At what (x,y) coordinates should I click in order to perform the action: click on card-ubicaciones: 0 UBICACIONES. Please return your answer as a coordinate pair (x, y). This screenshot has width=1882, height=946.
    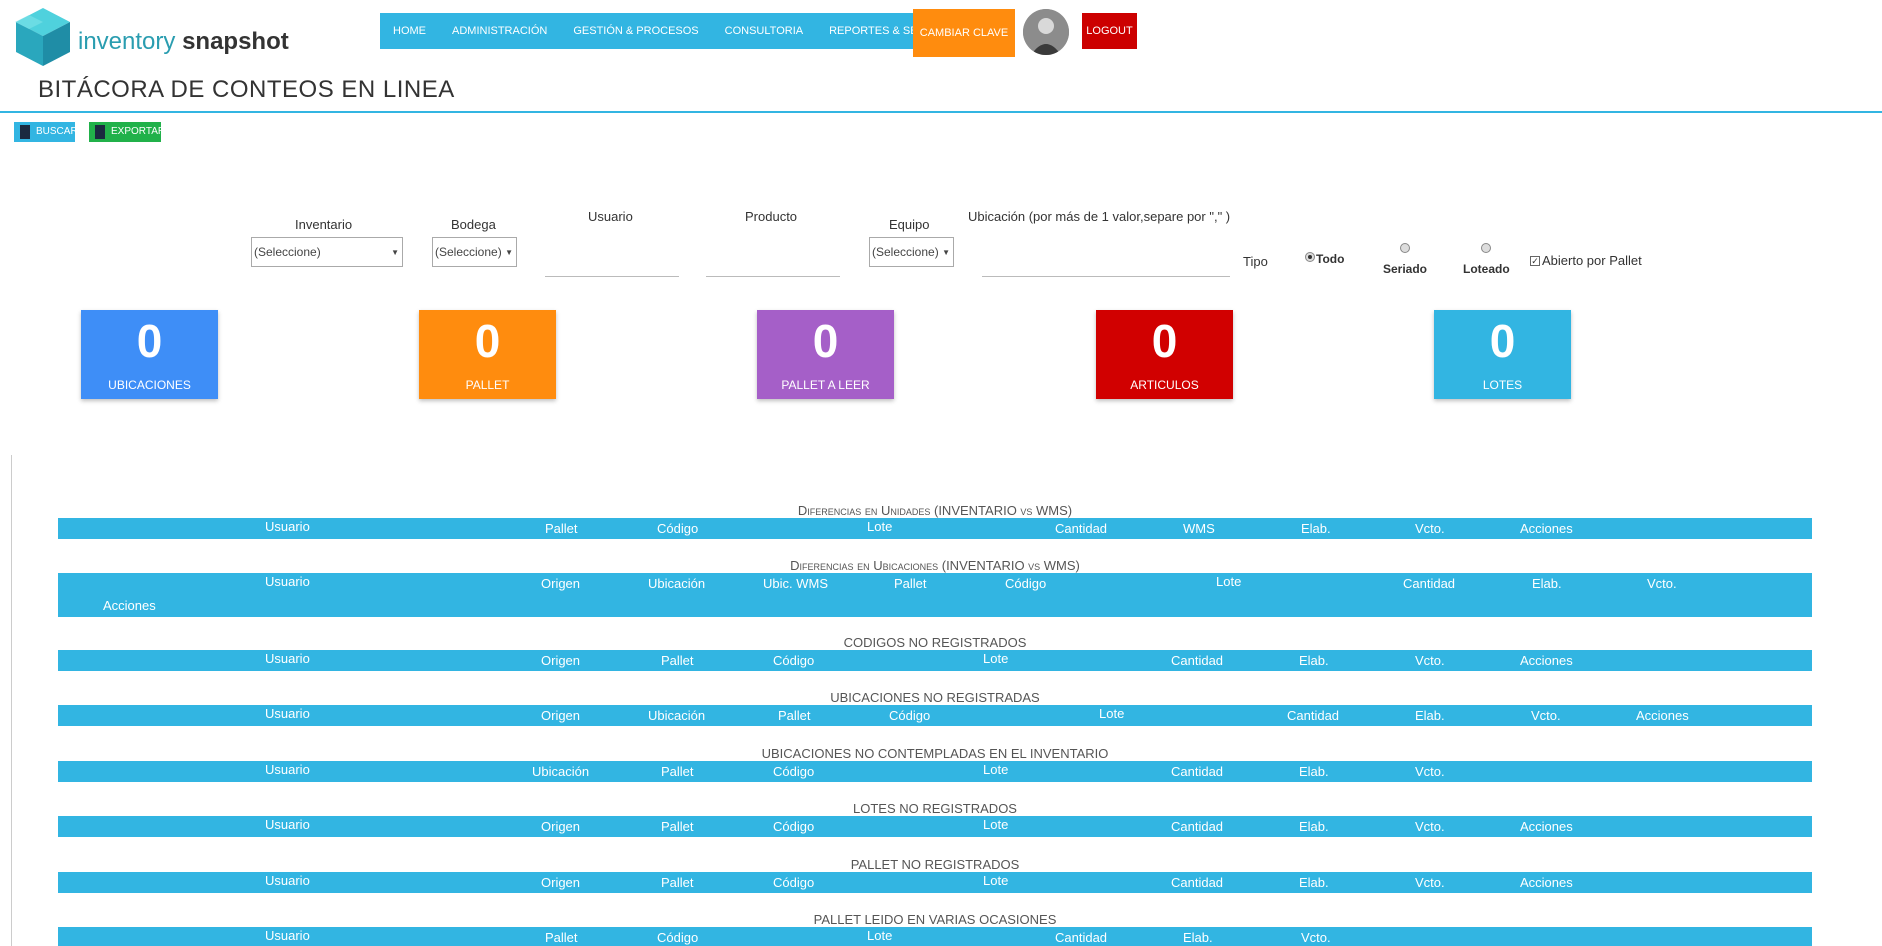
    Looking at the image, I should click on (149, 354).